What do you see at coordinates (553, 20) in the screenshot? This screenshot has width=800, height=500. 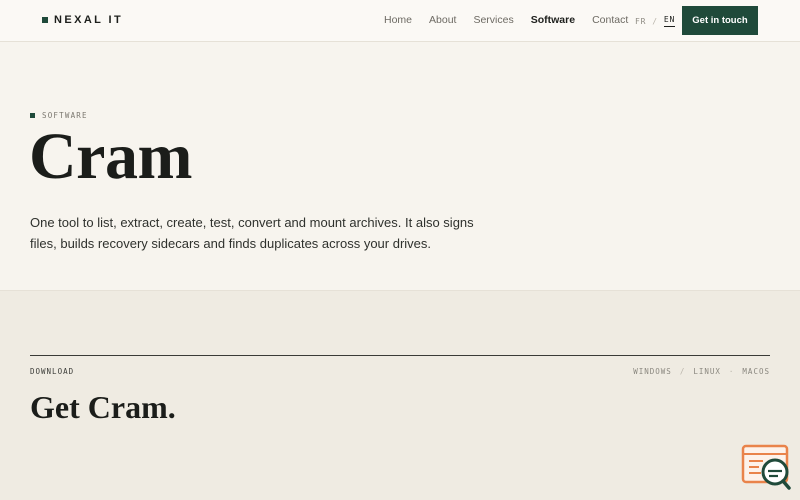 I see `nav-item-software: Software` at bounding box center [553, 20].